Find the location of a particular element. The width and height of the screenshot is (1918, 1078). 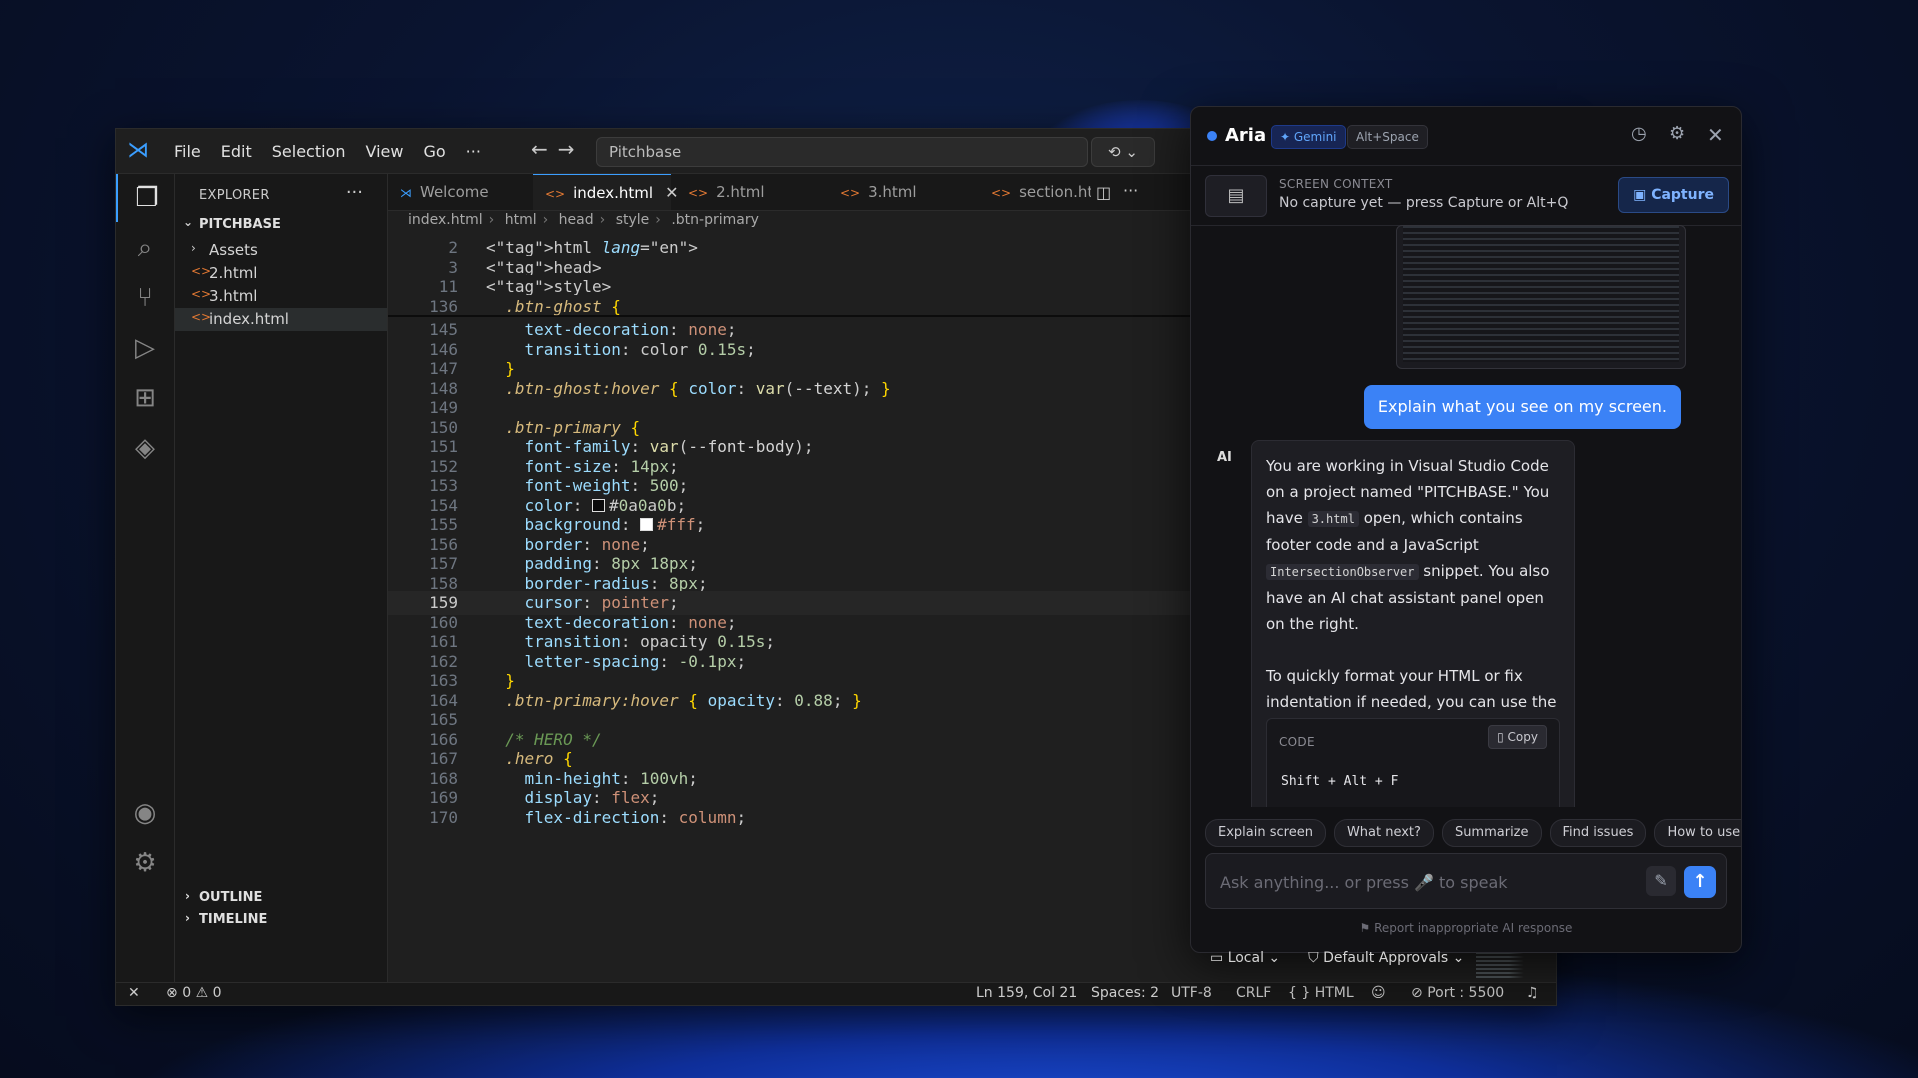

account-icon: ◉ is located at coordinates (145, 813).